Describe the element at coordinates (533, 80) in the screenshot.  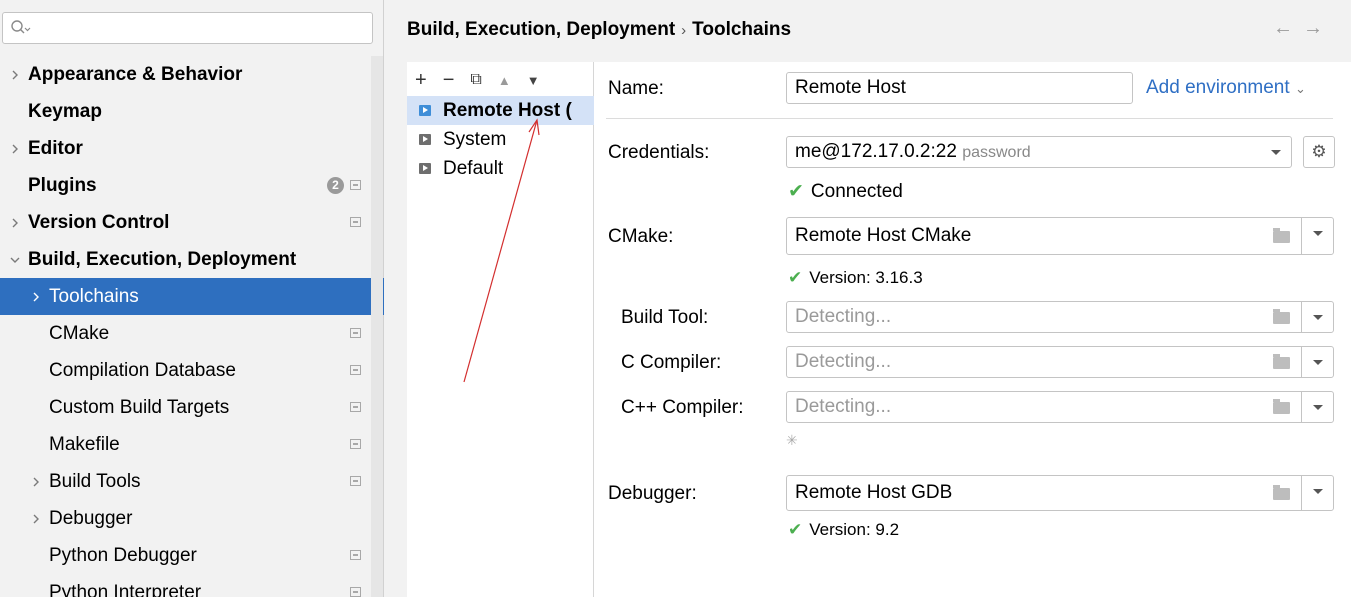
I see `move-down-button: ▼` at that location.